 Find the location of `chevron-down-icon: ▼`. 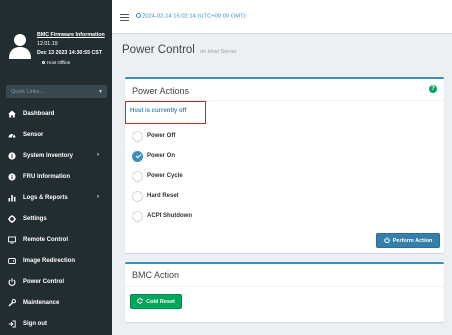

chevron-down-icon: ▼ is located at coordinates (100, 92).